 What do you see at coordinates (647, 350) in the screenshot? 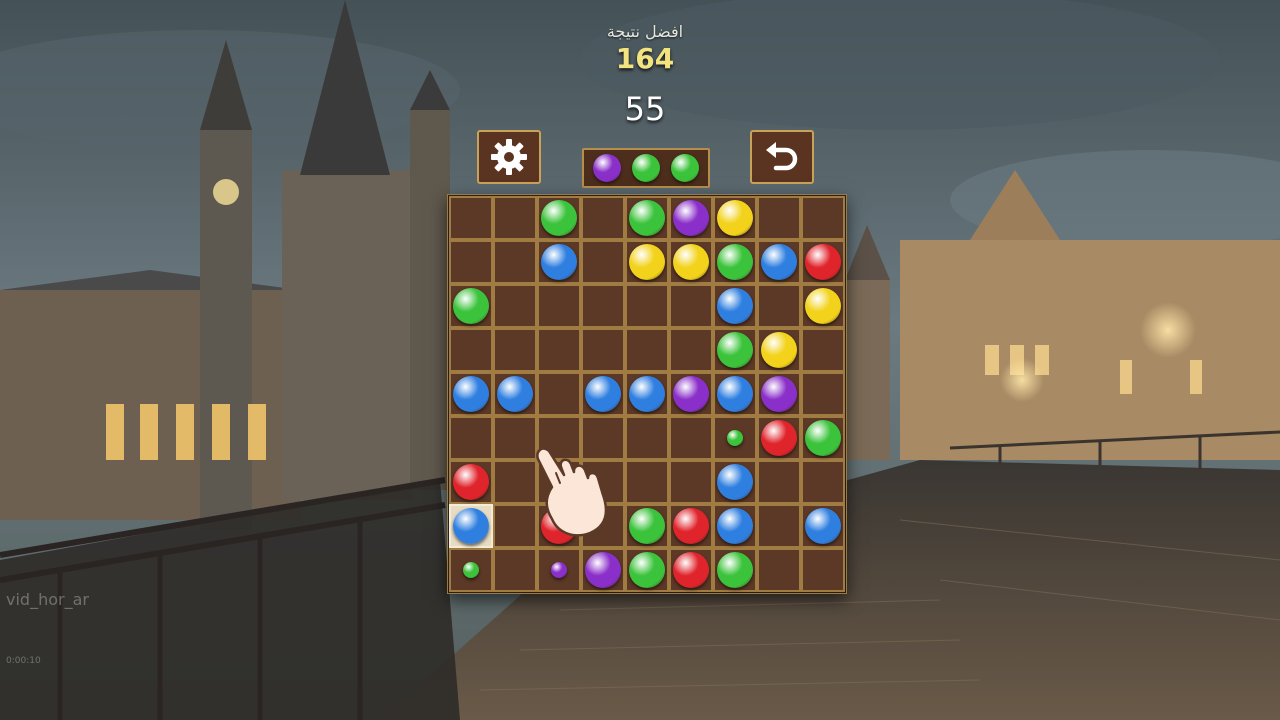
I see `board-cell-r4-c5` at bounding box center [647, 350].